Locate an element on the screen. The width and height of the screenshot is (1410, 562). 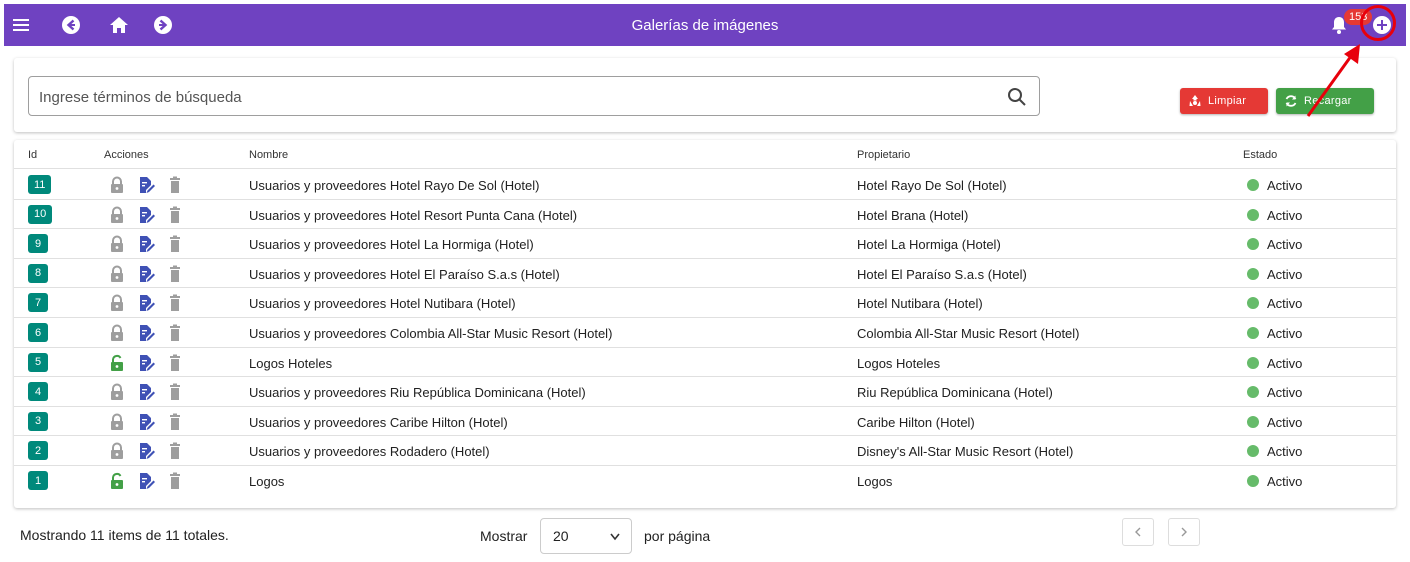
gallery-owner: Riu República Dominicana (Hotel) is located at coordinates (955, 393).